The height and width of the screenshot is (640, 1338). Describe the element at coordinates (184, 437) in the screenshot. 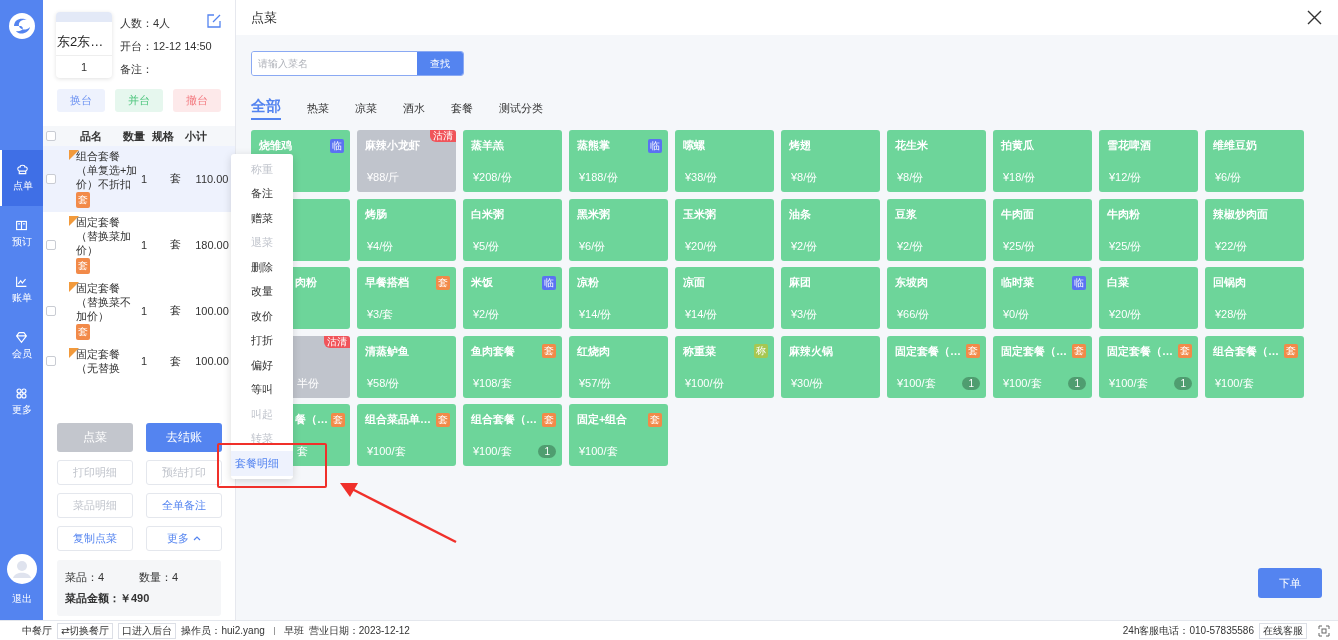

I see `action-button: 去结账` at that location.